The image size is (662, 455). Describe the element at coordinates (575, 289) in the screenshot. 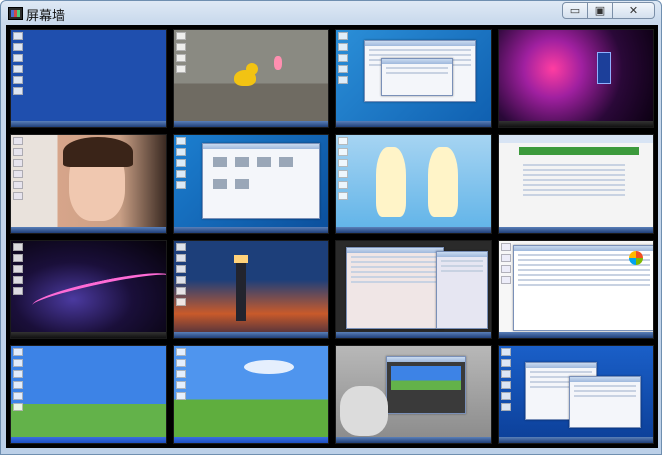

I see `tile-system-properties` at that location.